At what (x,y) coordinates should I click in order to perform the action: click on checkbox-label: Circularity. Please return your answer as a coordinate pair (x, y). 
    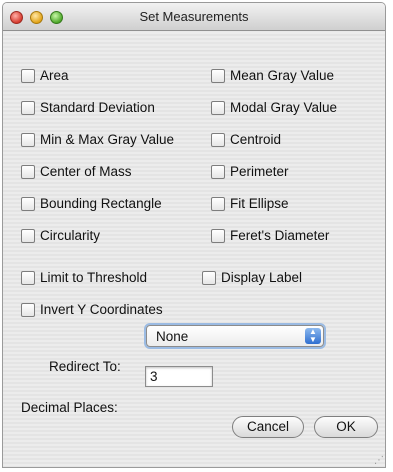
    Looking at the image, I should click on (70, 235).